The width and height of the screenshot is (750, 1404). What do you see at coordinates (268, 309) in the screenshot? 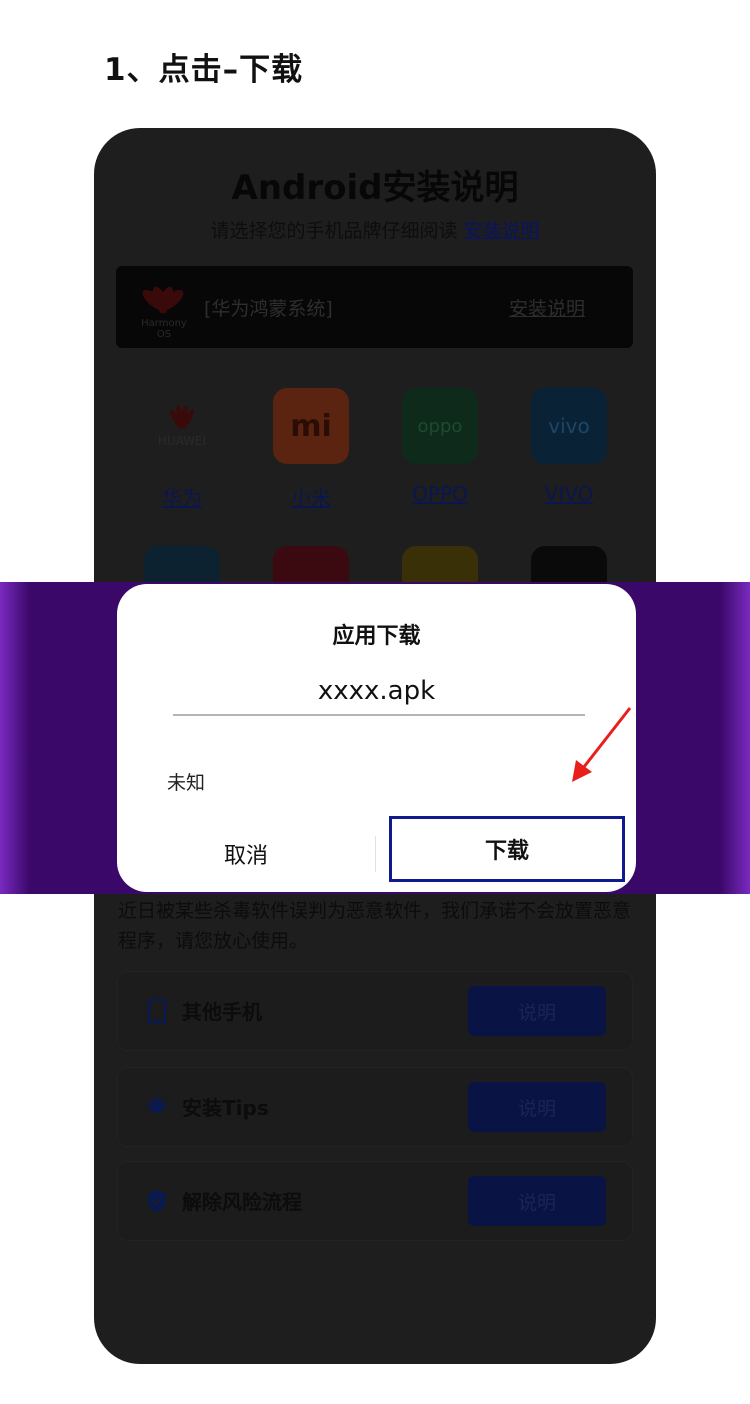
I see `harmony-os-name: [华为鸿蒙系统]` at bounding box center [268, 309].